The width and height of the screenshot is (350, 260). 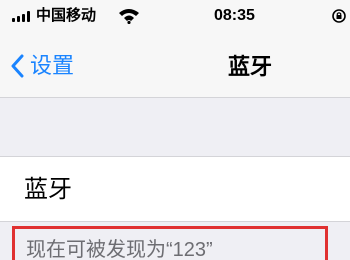 I want to click on page-title: 蓝牙, so click(x=249, y=66).